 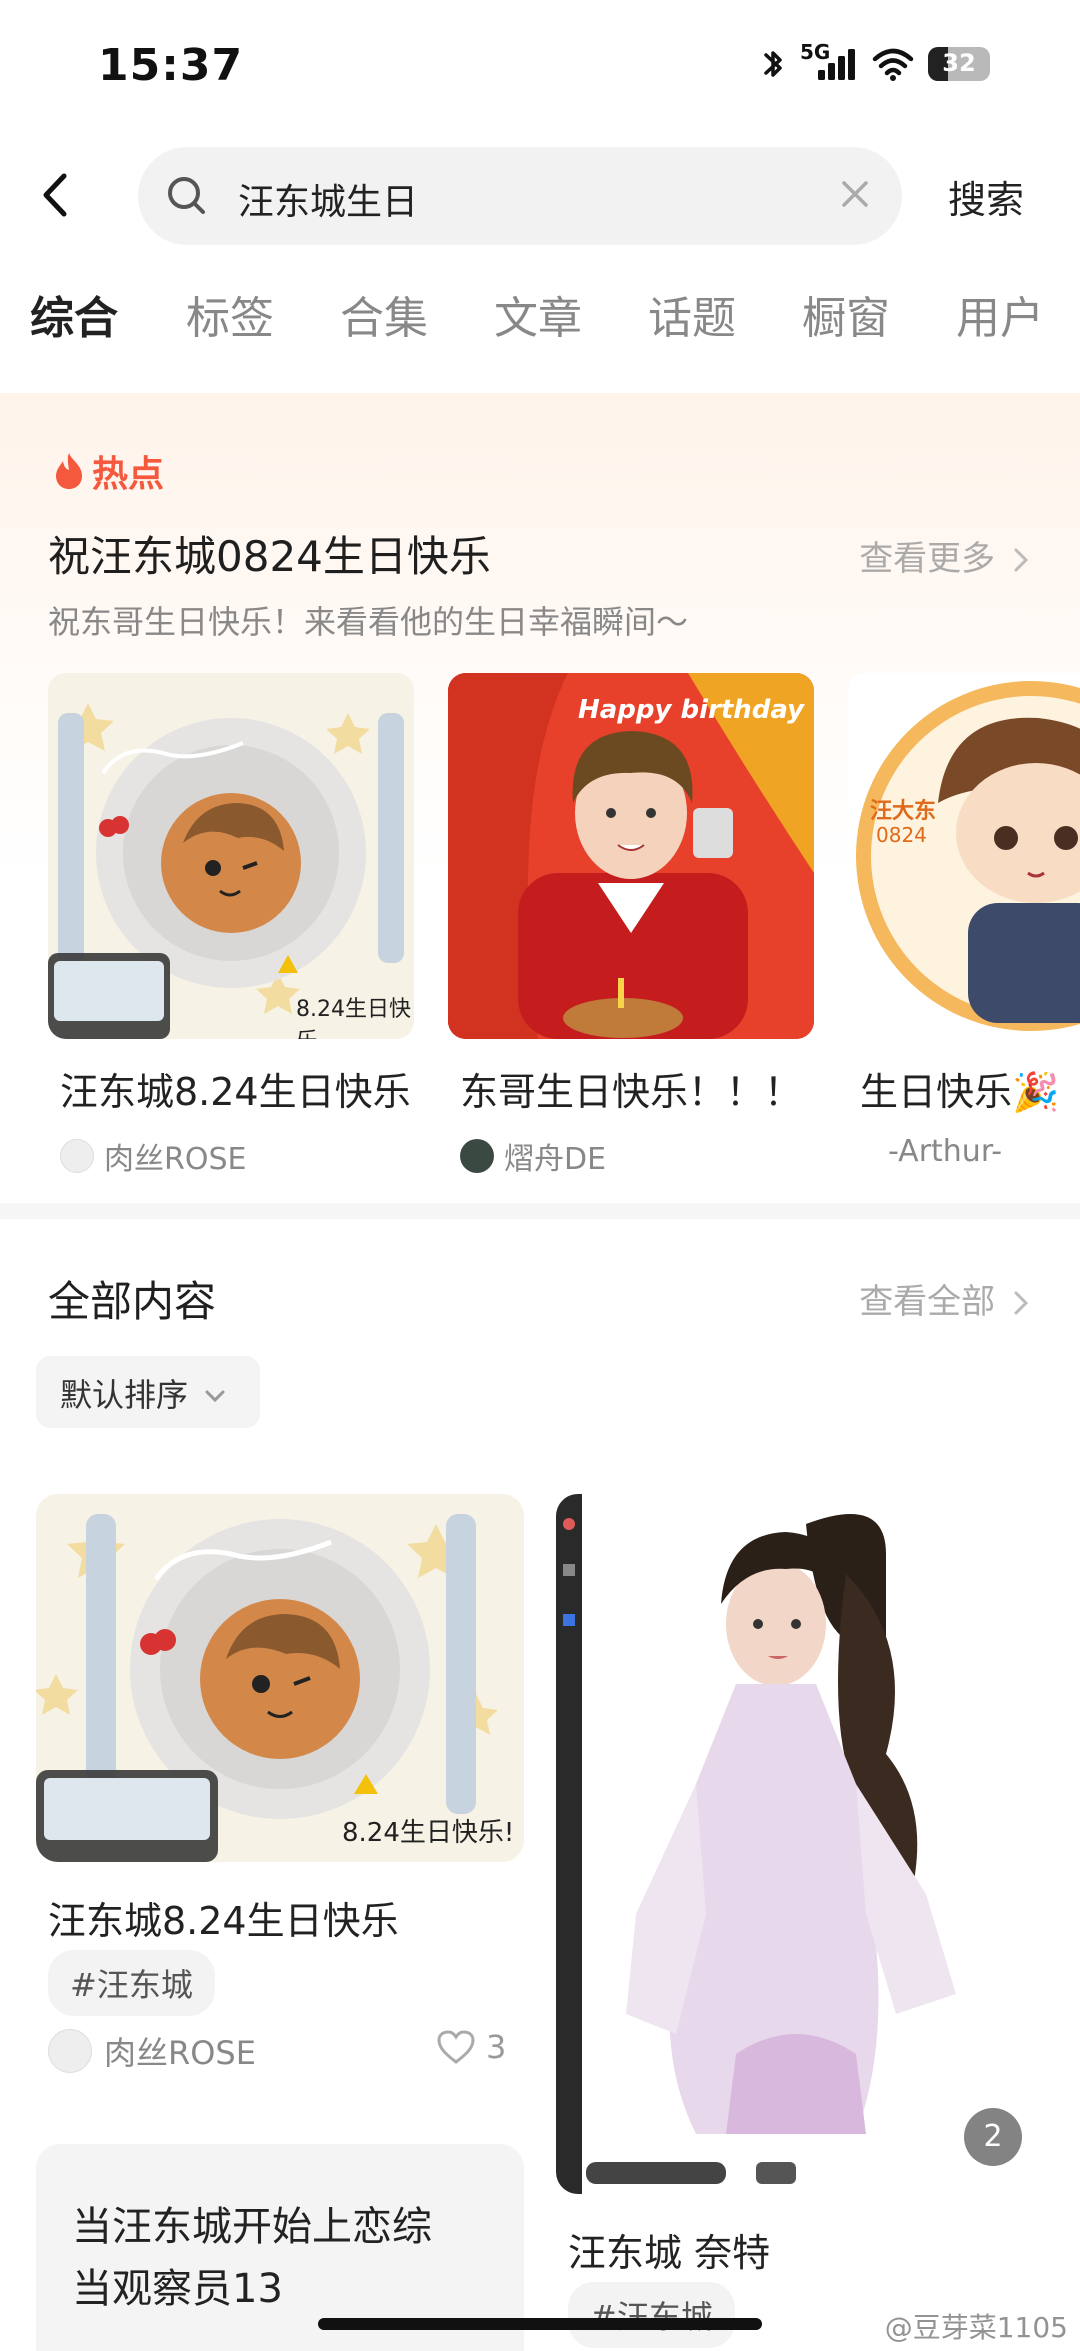 What do you see at coordinates (893, 64) in the screenshot?
I see `wifi-icon` at bounding box center [893, 64].